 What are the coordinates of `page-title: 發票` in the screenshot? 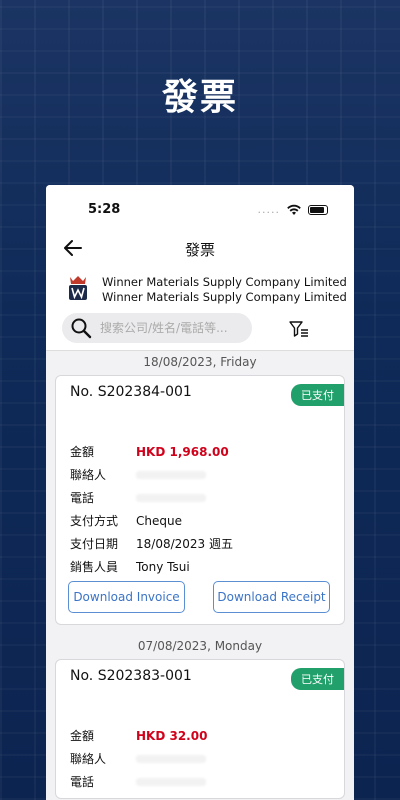 It's located at (199, 250).